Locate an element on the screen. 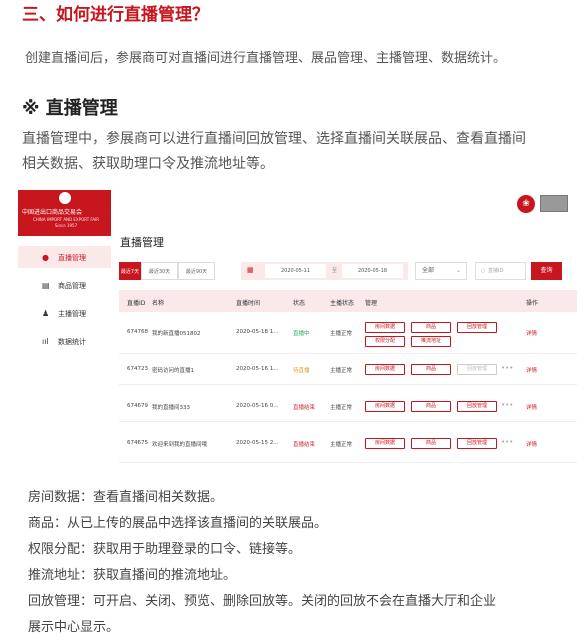 The height and width of the screenshot is (641, 584). description-item: 商品：从已上传的展品中选择该直播间的关联展品。 is located at coordinates (178, 523).